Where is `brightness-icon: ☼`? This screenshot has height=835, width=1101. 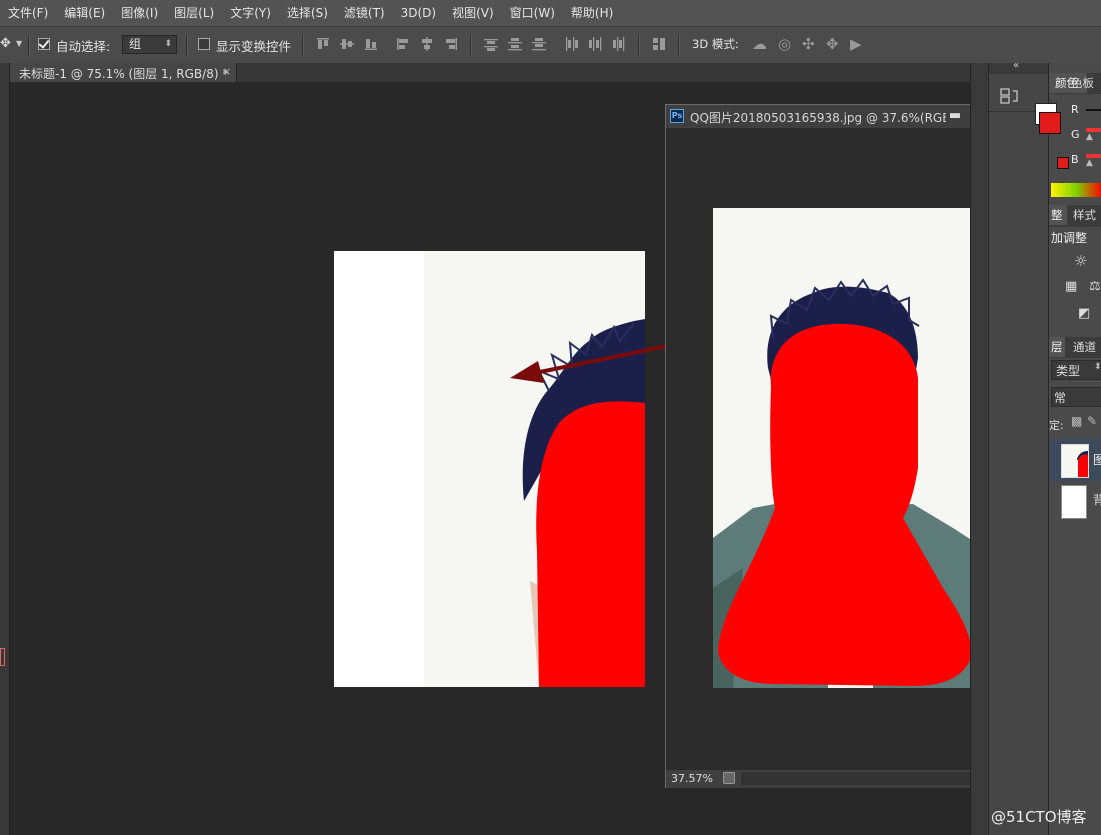 brightness-icon: ☼ is located at coordinates (1080, 261).